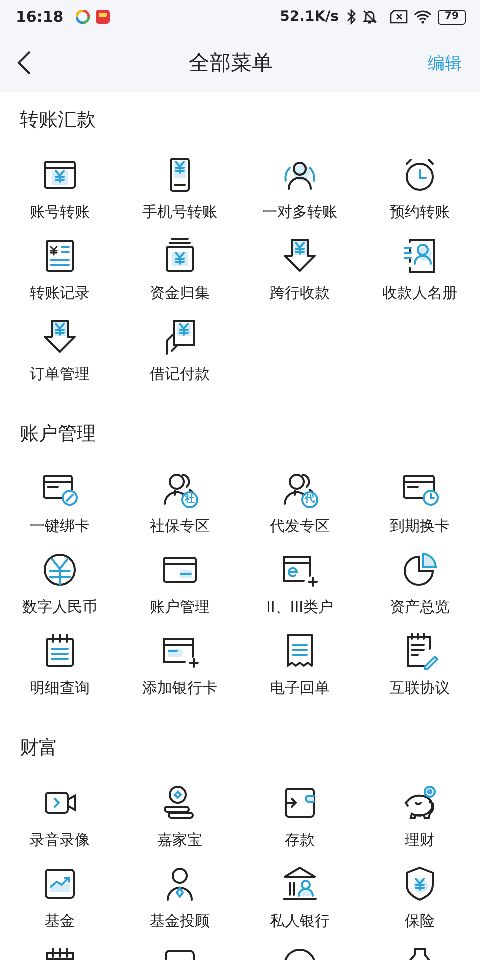 The height and width of the screenshot is (960, 480). I want to click on menu-item: 预约转账, so click(420, 188).